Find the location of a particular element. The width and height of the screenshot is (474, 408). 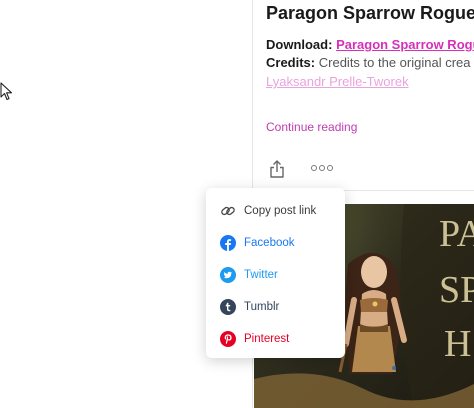

hero-title-line-3: H is located at coordinates (457, 344).